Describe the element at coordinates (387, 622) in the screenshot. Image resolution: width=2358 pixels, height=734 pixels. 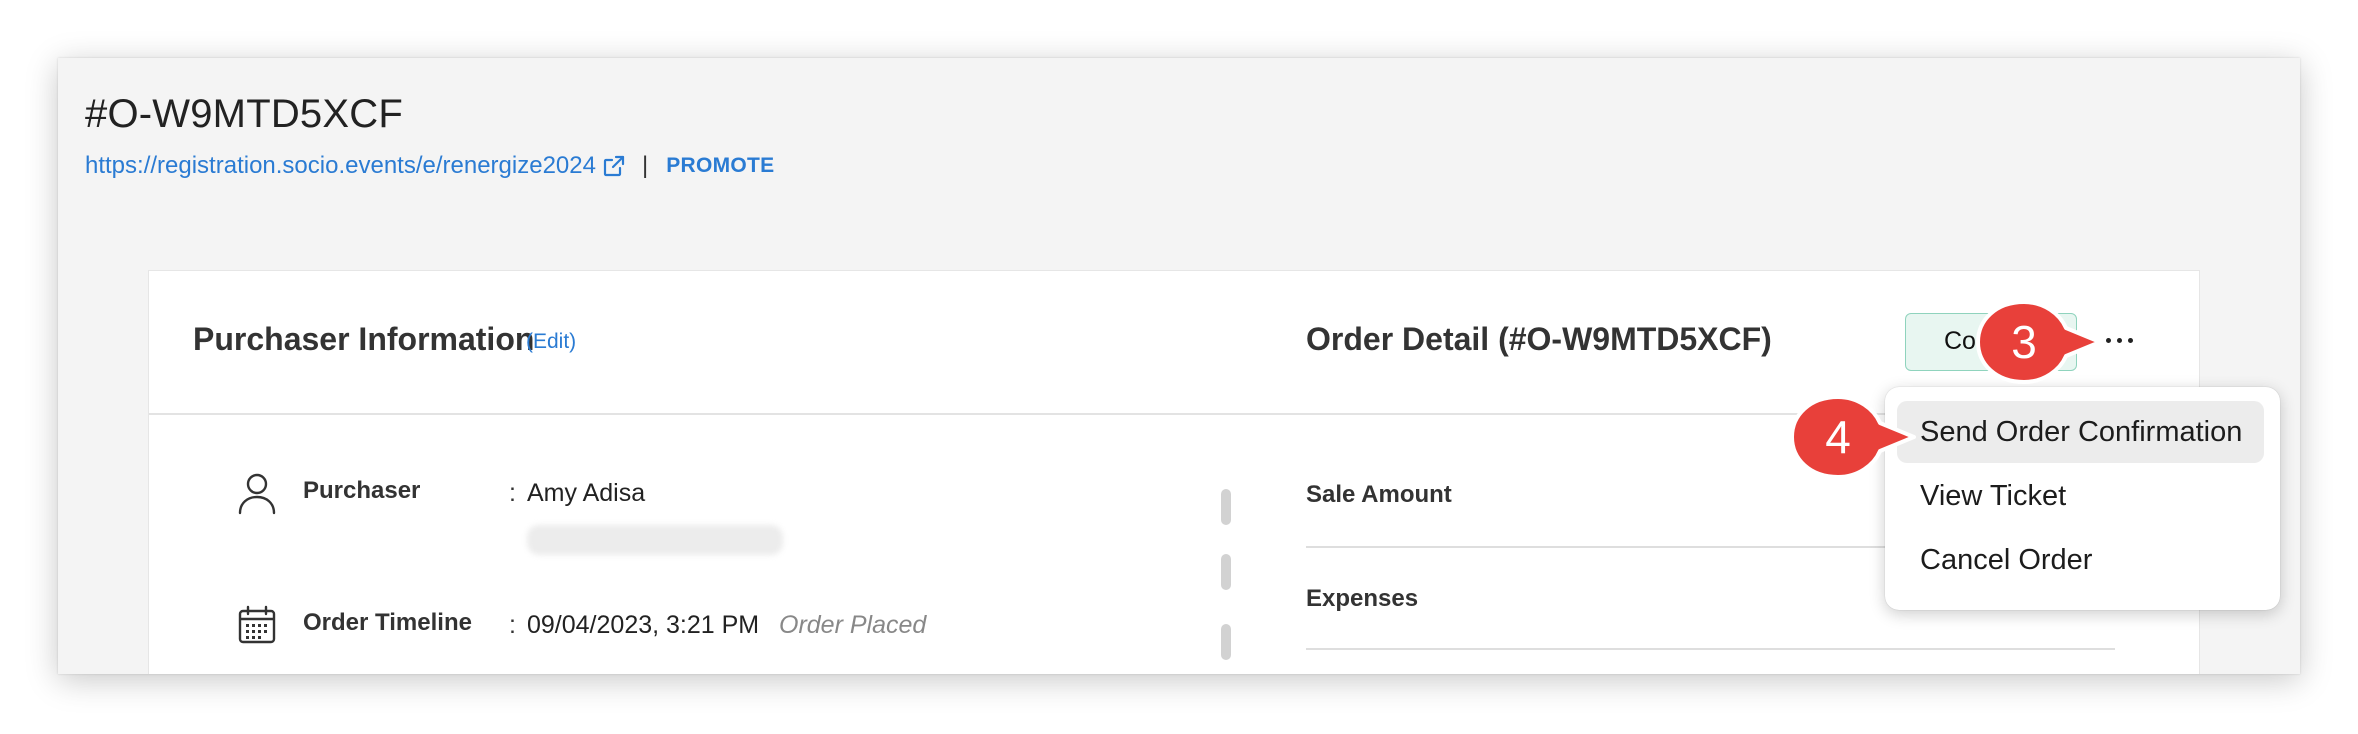
I see `order-timeline-label: Order Timeline` at that location.